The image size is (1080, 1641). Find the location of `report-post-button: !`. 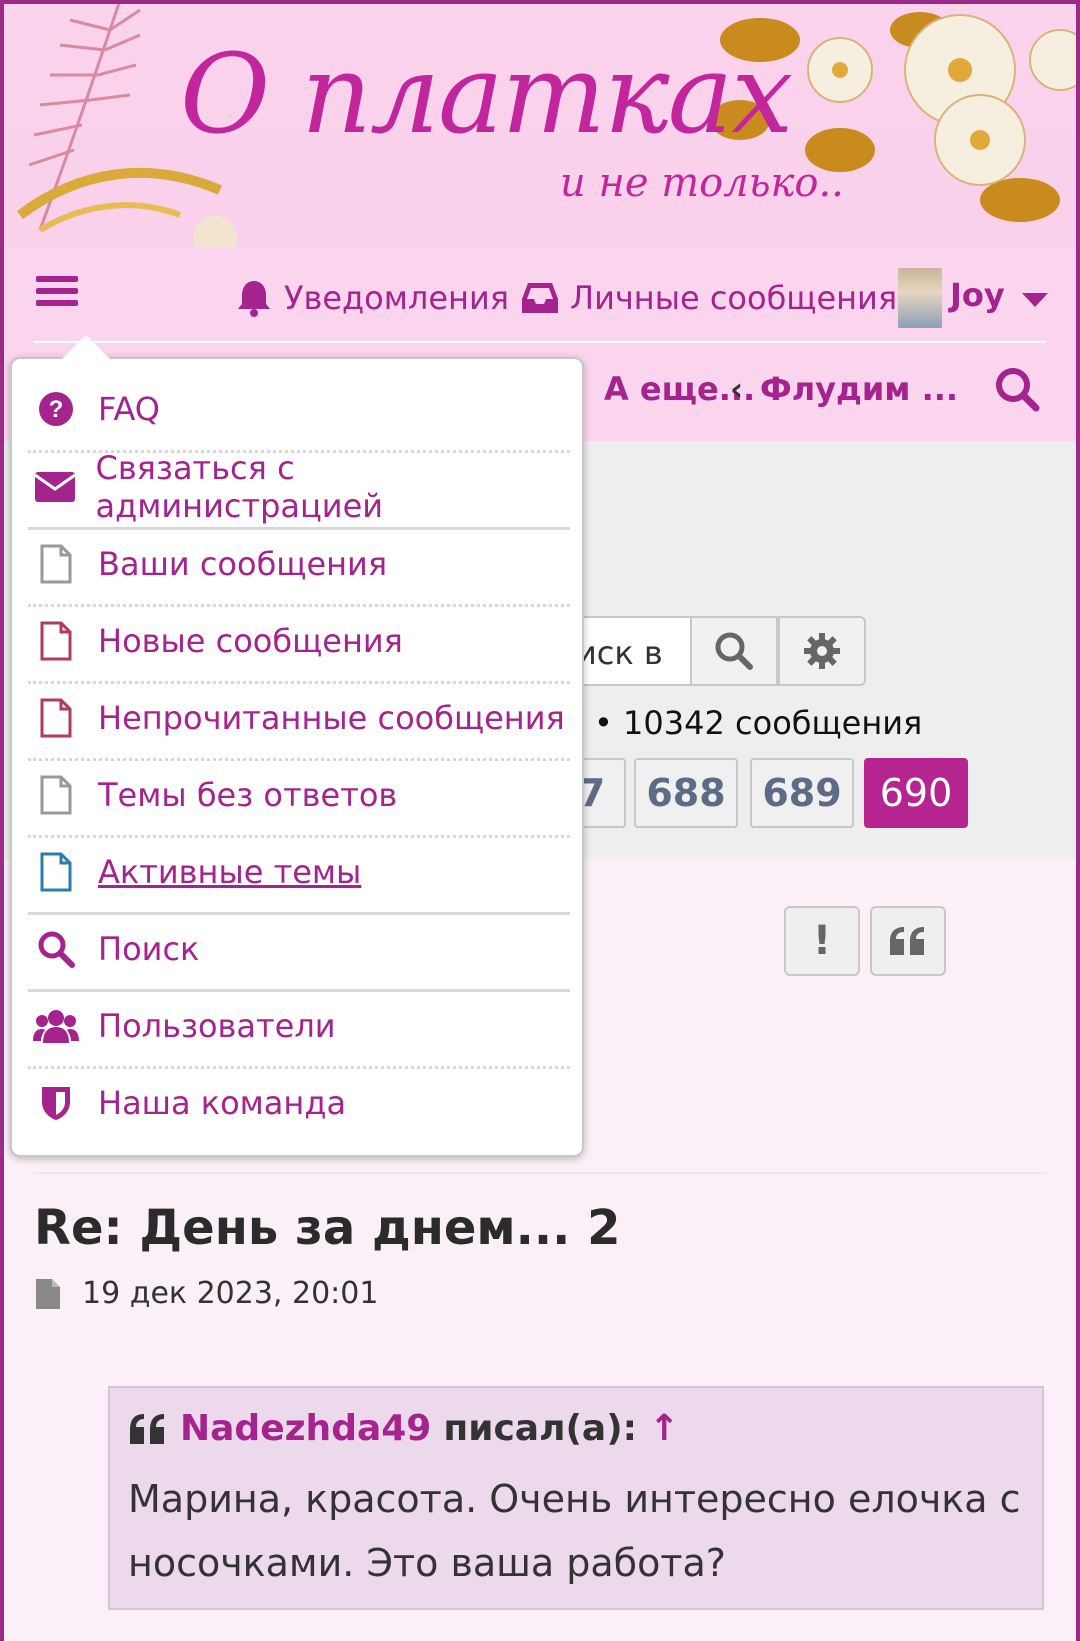

report-post-button: ! is located at coordinates (822, 941).